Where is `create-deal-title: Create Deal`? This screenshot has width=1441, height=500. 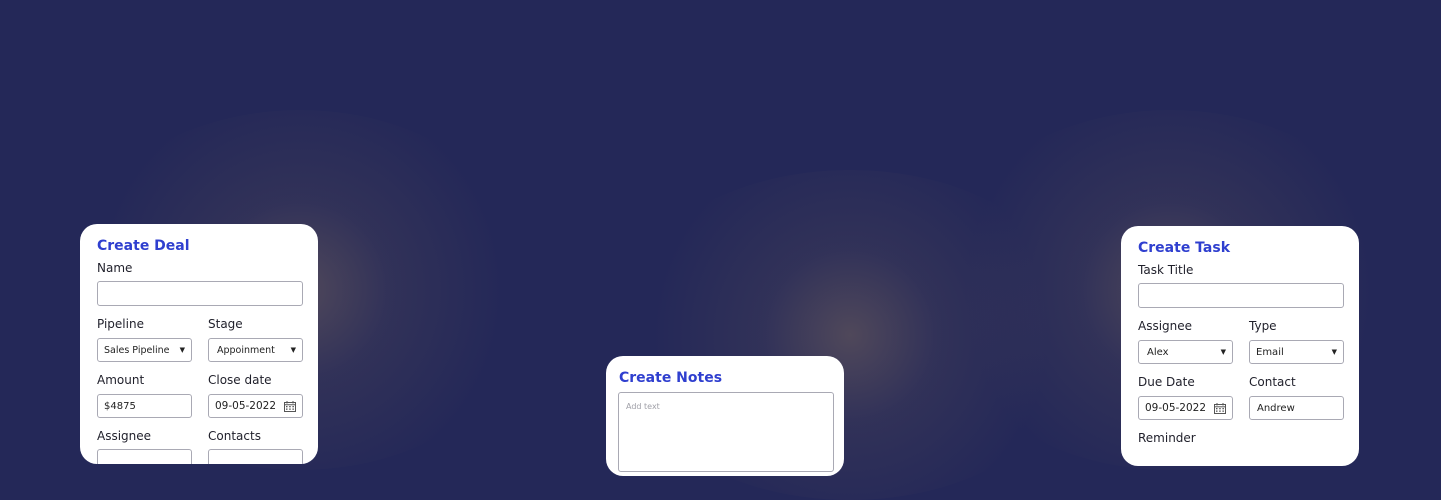
create-deal-title: Create Deal is located at coordinates (143, 246).